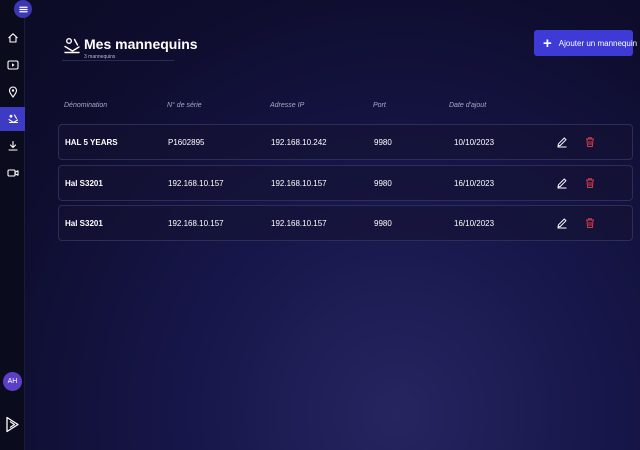 This screenshot has width=640, height=450. I want to click on nav-home, so click(12, 38).